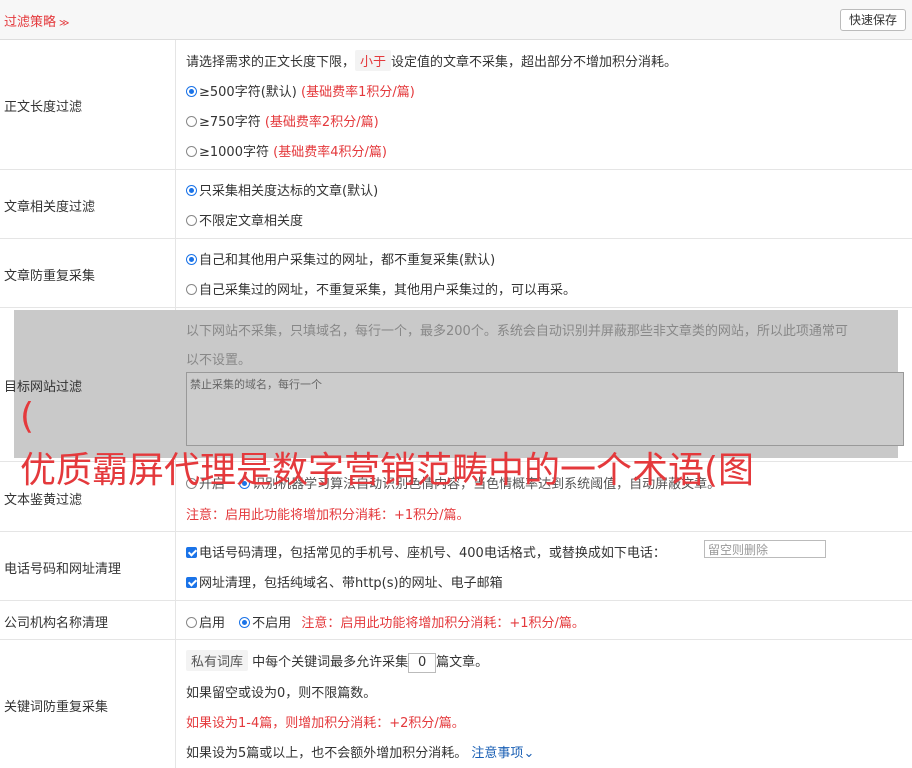 This screenshot has width=912, height=768. I want to click on org-clean-notice: 注意：启用此功能将增加积分消耗：+1积分/篇。, so click(443, 623).